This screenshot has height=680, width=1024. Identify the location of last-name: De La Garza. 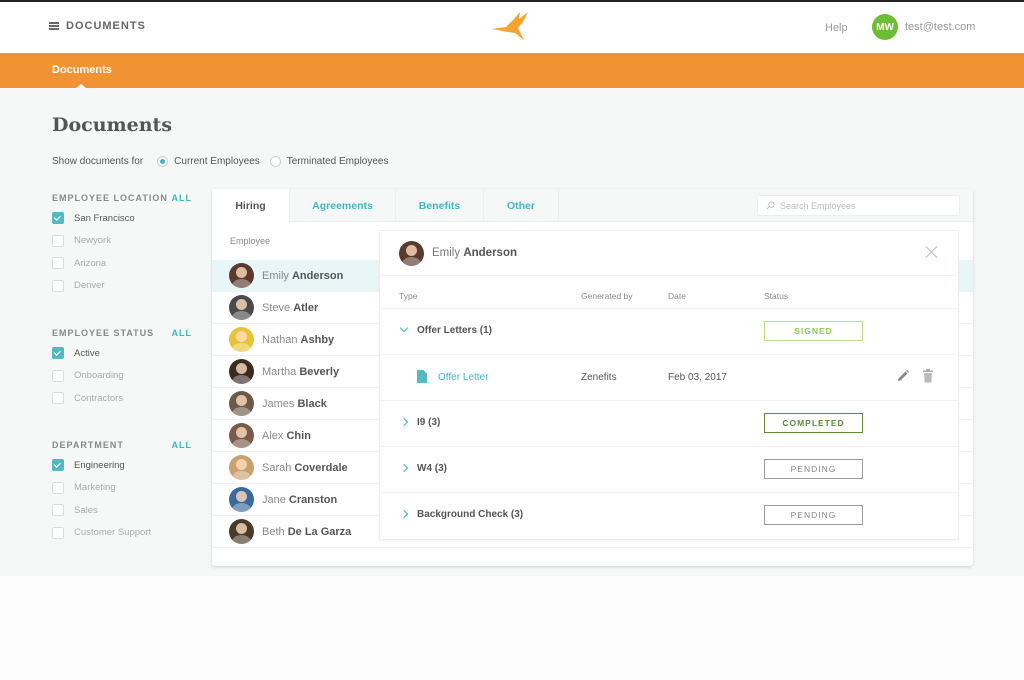
(319, 531).